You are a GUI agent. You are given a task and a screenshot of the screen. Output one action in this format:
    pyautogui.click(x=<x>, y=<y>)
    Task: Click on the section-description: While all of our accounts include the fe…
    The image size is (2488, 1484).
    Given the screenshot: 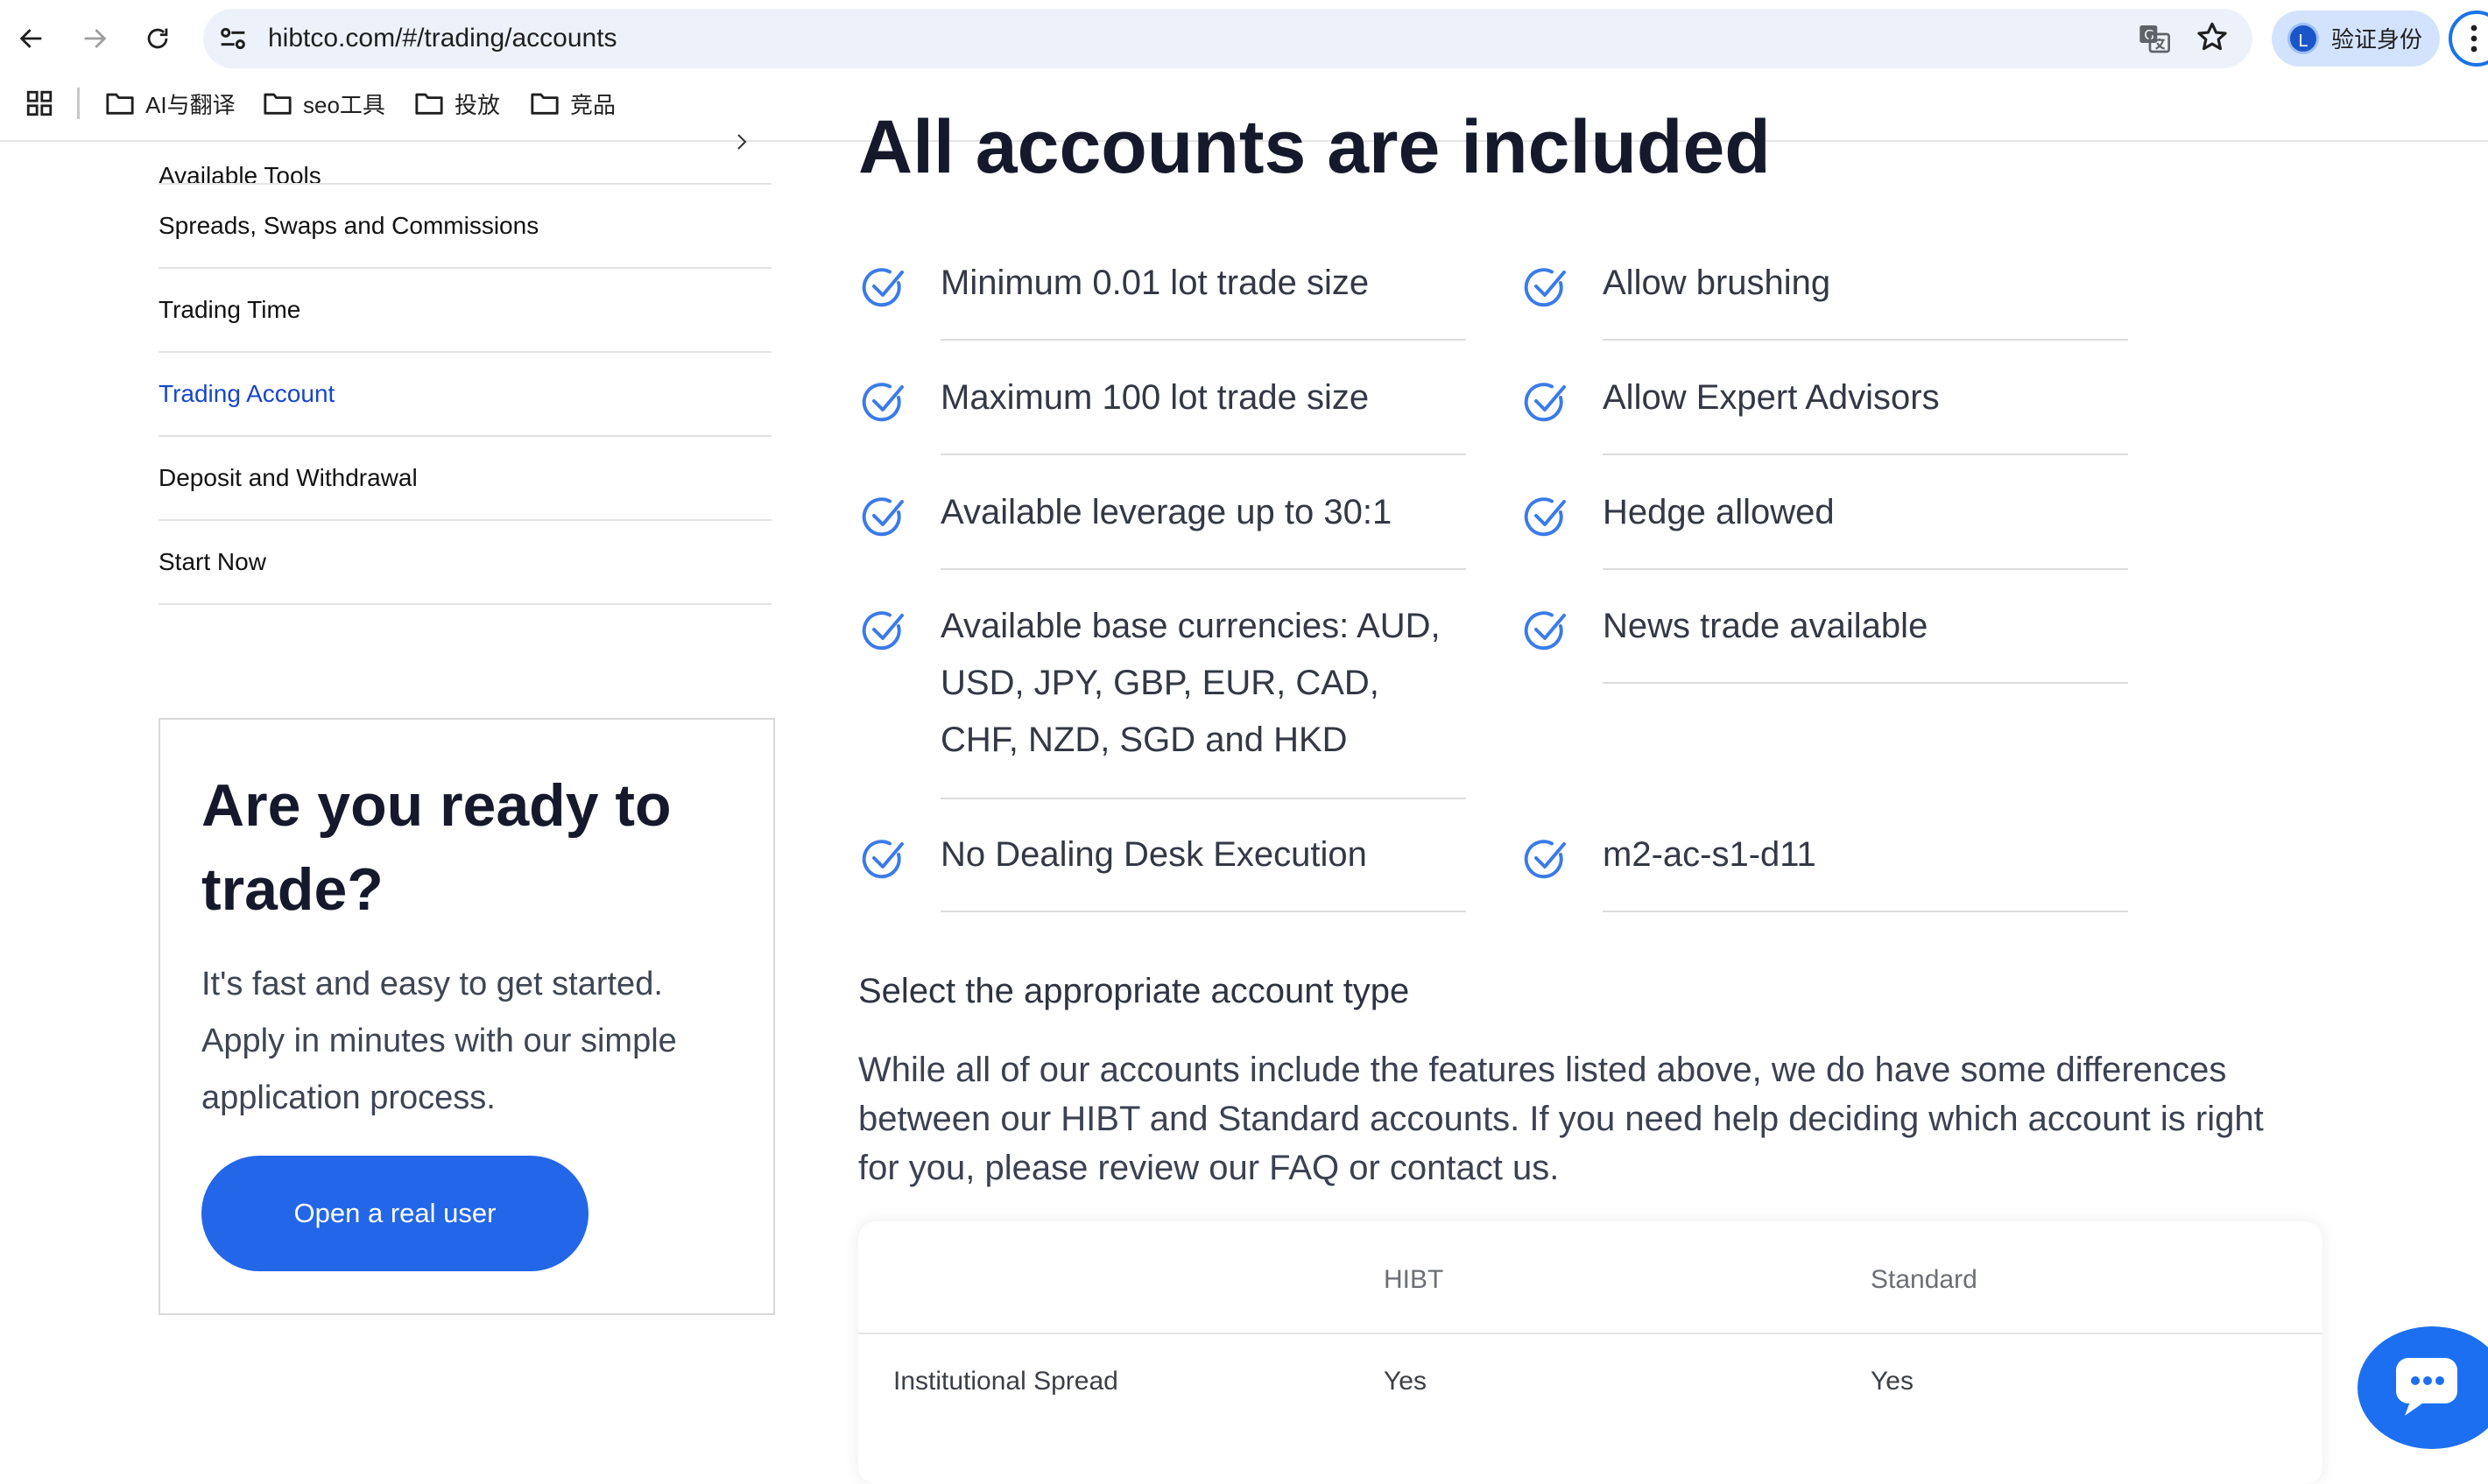 What is the action you would take?
    pyautogui.click(x=1561, y=1119)
    